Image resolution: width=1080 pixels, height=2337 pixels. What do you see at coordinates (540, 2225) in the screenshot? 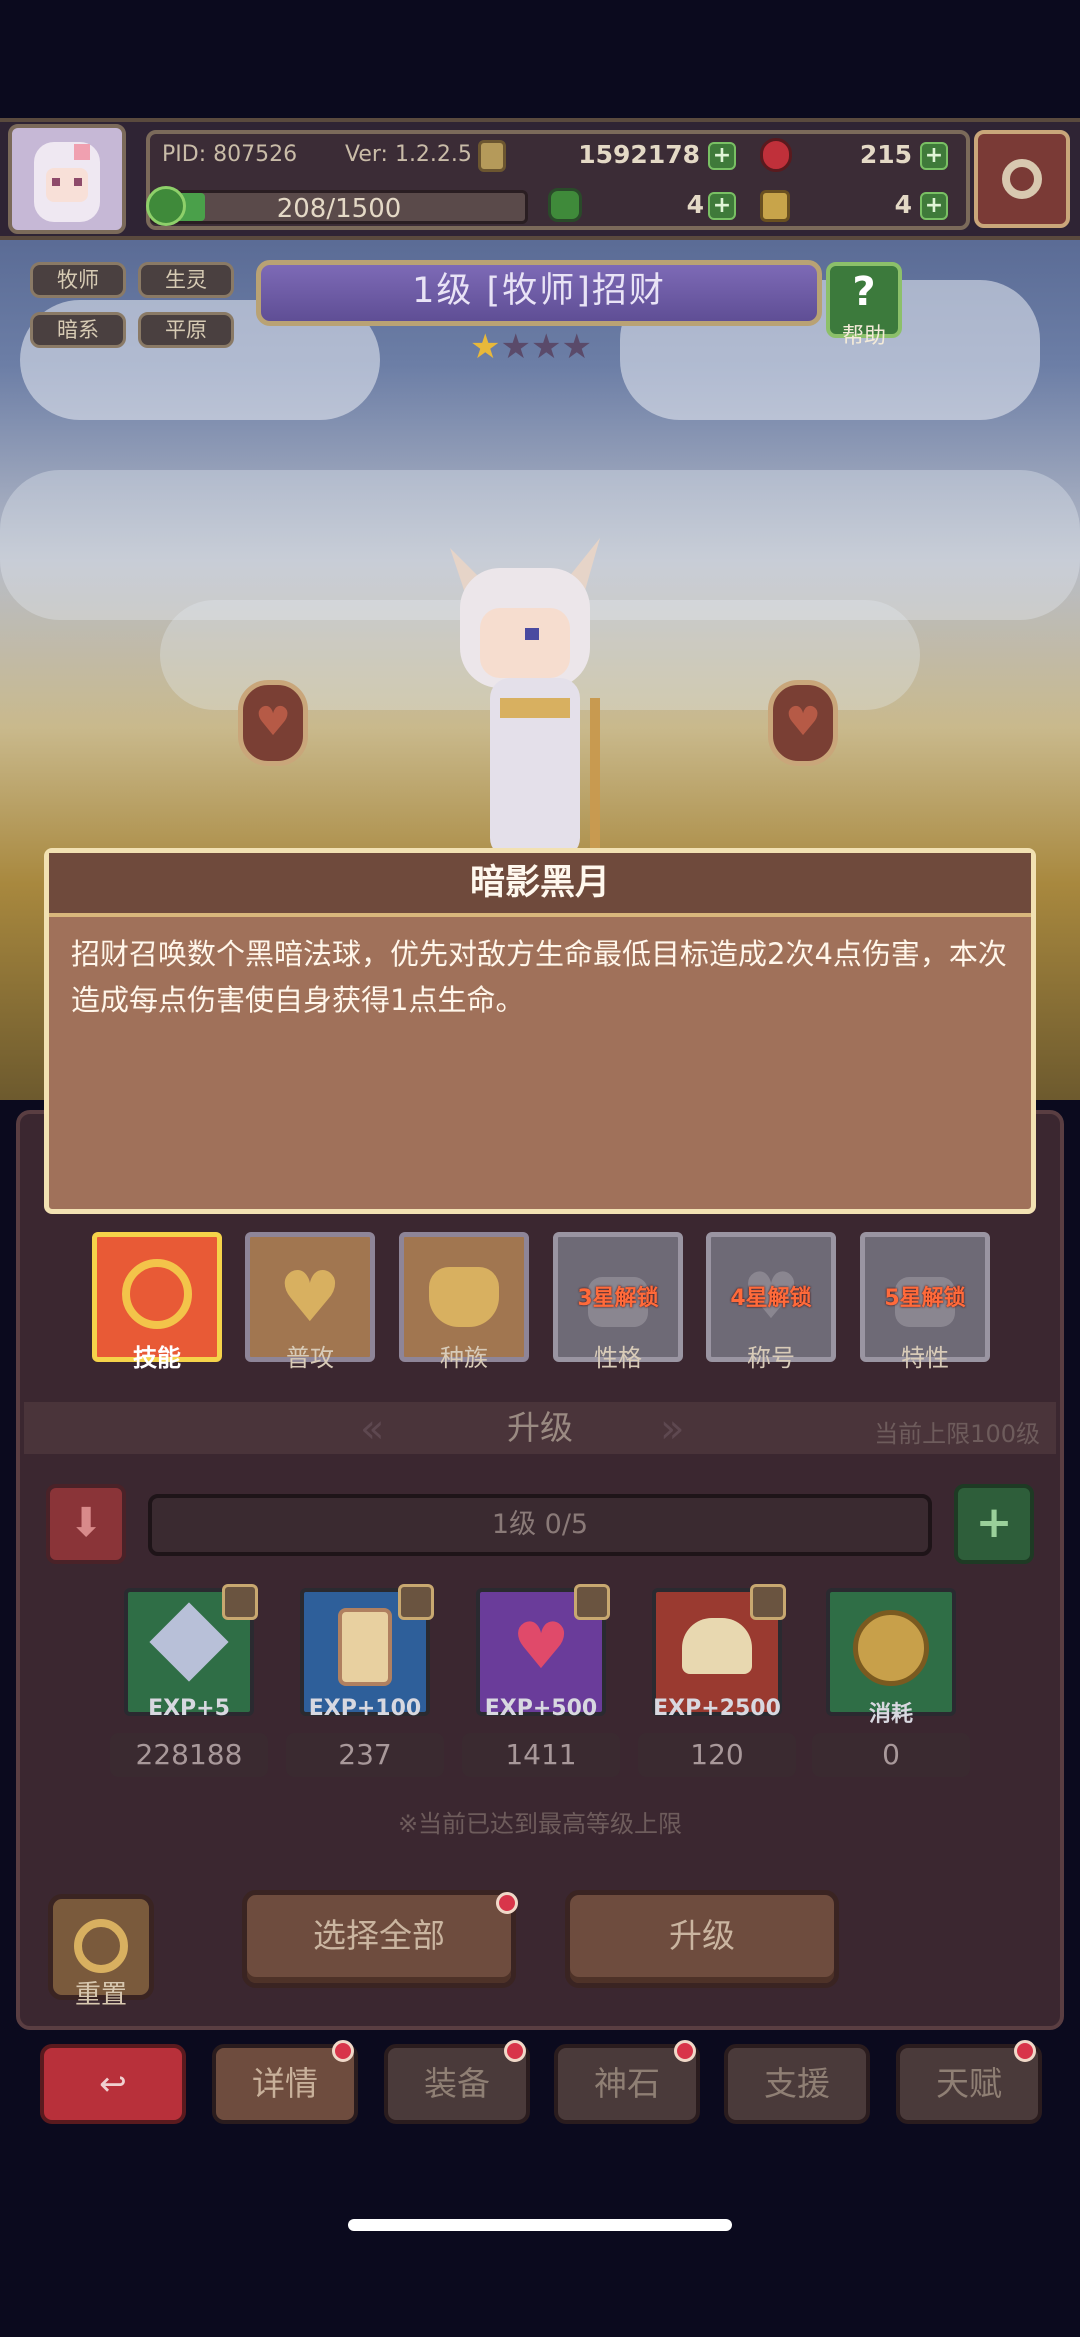
I see `home-indicator` at bounding box center [540, 2225].